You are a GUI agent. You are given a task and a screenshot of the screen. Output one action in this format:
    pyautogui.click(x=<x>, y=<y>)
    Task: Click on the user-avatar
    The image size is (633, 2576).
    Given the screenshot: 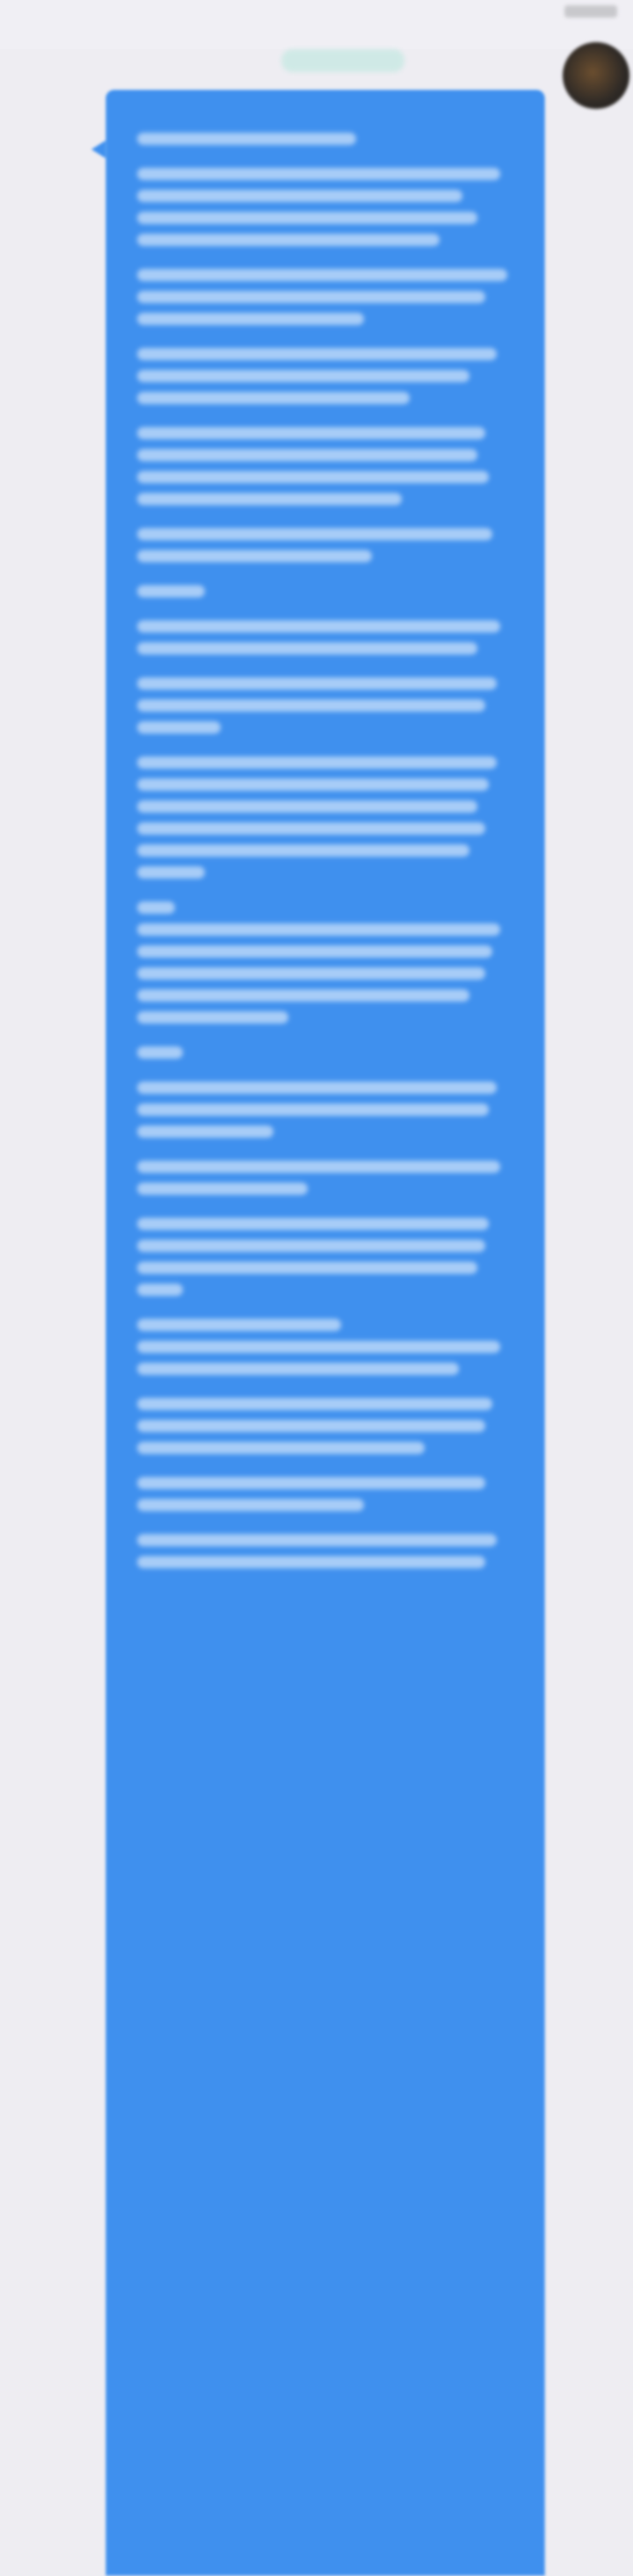 What is the action you would take?
    pyautogui.click(x=596, y=75)
    